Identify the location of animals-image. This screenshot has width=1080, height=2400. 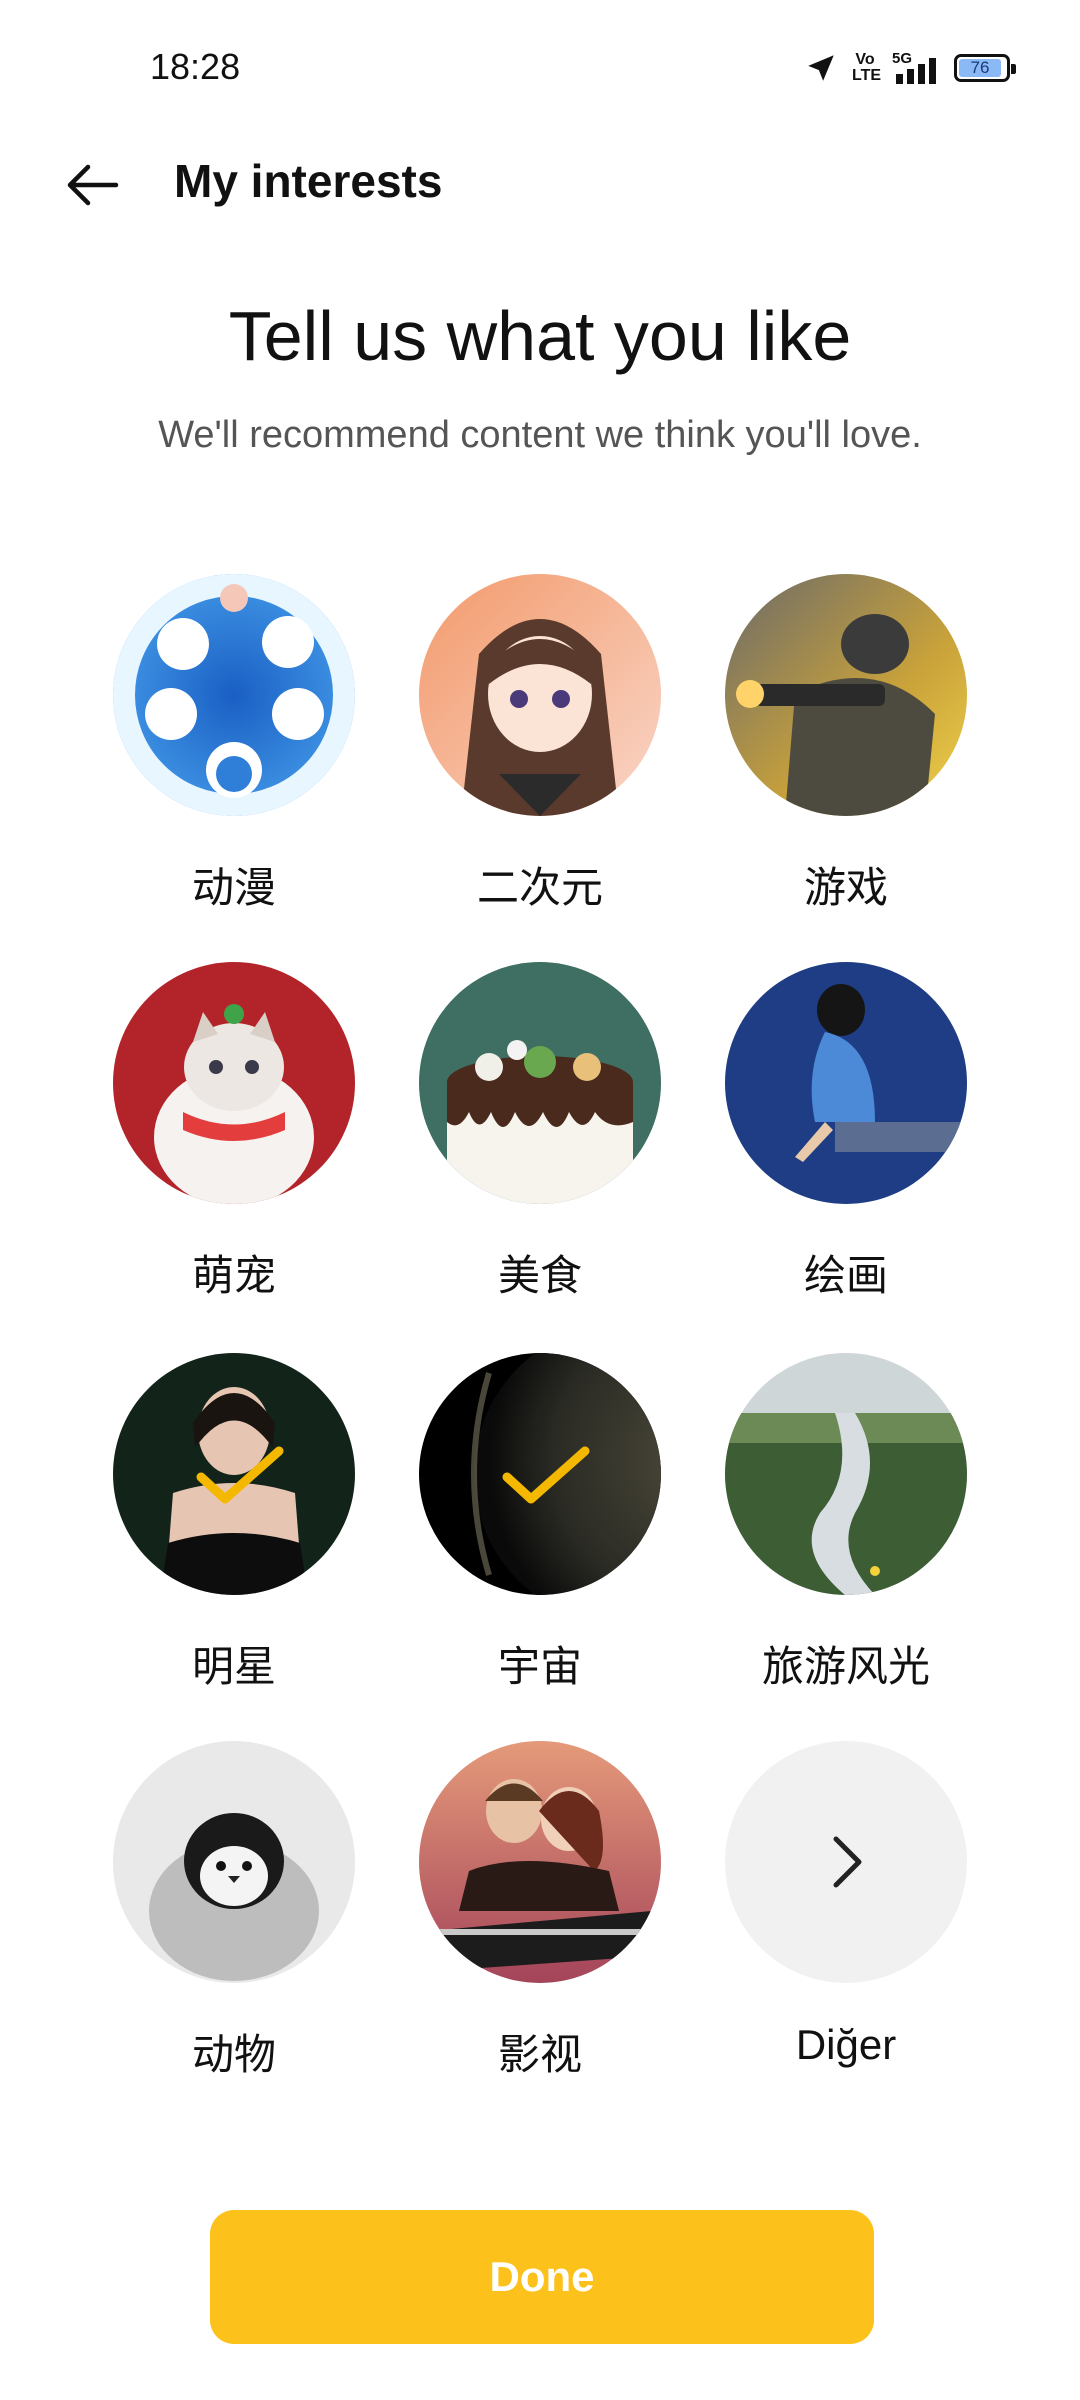
(234, 1862).